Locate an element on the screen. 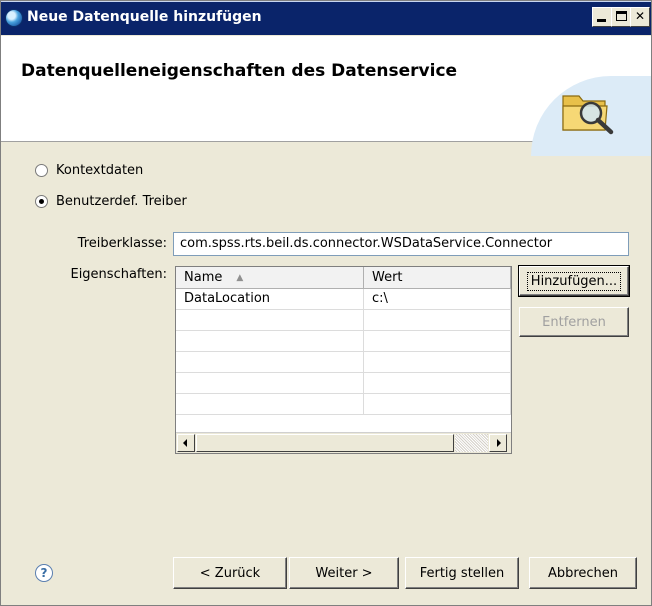 This screenshot has width=652, height=606. table-row: DataLocation c:\ is located at coordinates (343, 299).